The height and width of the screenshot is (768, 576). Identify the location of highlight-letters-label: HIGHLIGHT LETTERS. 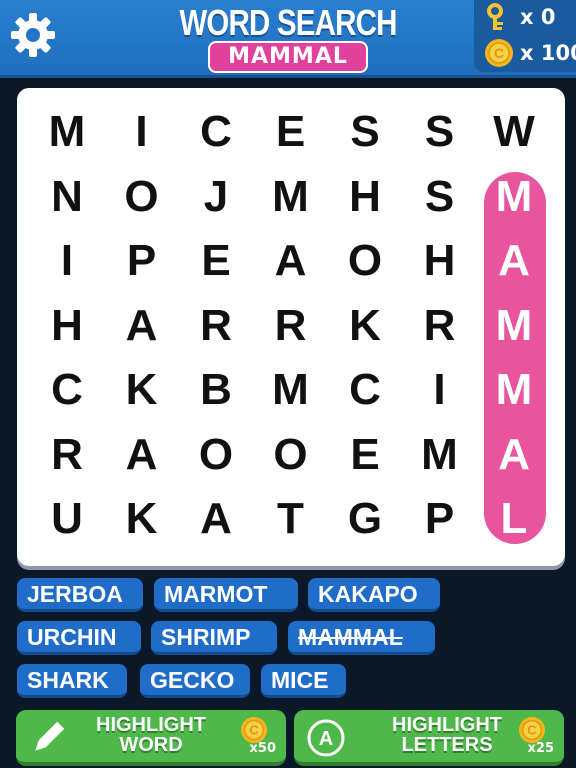
(447, 735).